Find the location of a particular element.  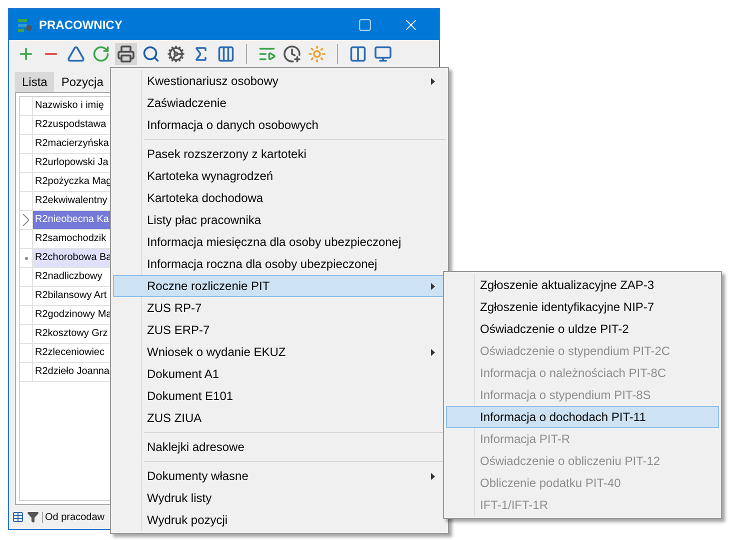

menu-item: Zgłoszenie aktualizacyjne ZAP-3 is located at coordinates (582, 285).